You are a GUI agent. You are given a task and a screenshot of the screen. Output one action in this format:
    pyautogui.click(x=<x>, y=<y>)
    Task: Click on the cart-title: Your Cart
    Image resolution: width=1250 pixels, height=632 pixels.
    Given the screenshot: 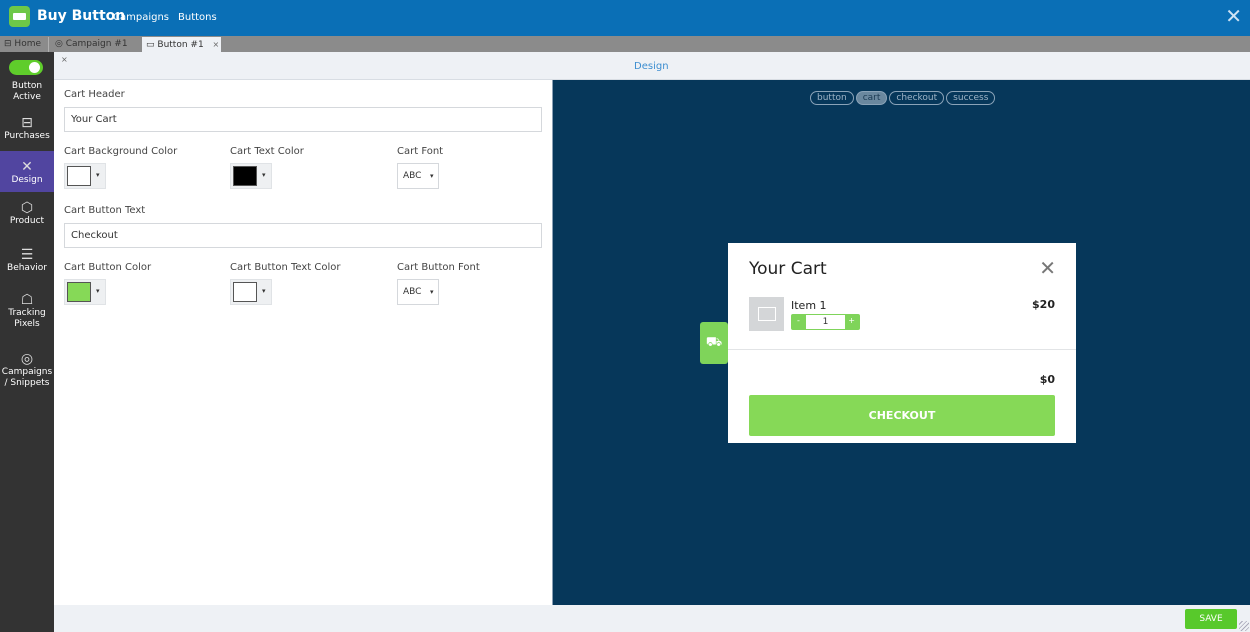 What is the action you would take?
    pyautogui.click(x=788, y=269)
    